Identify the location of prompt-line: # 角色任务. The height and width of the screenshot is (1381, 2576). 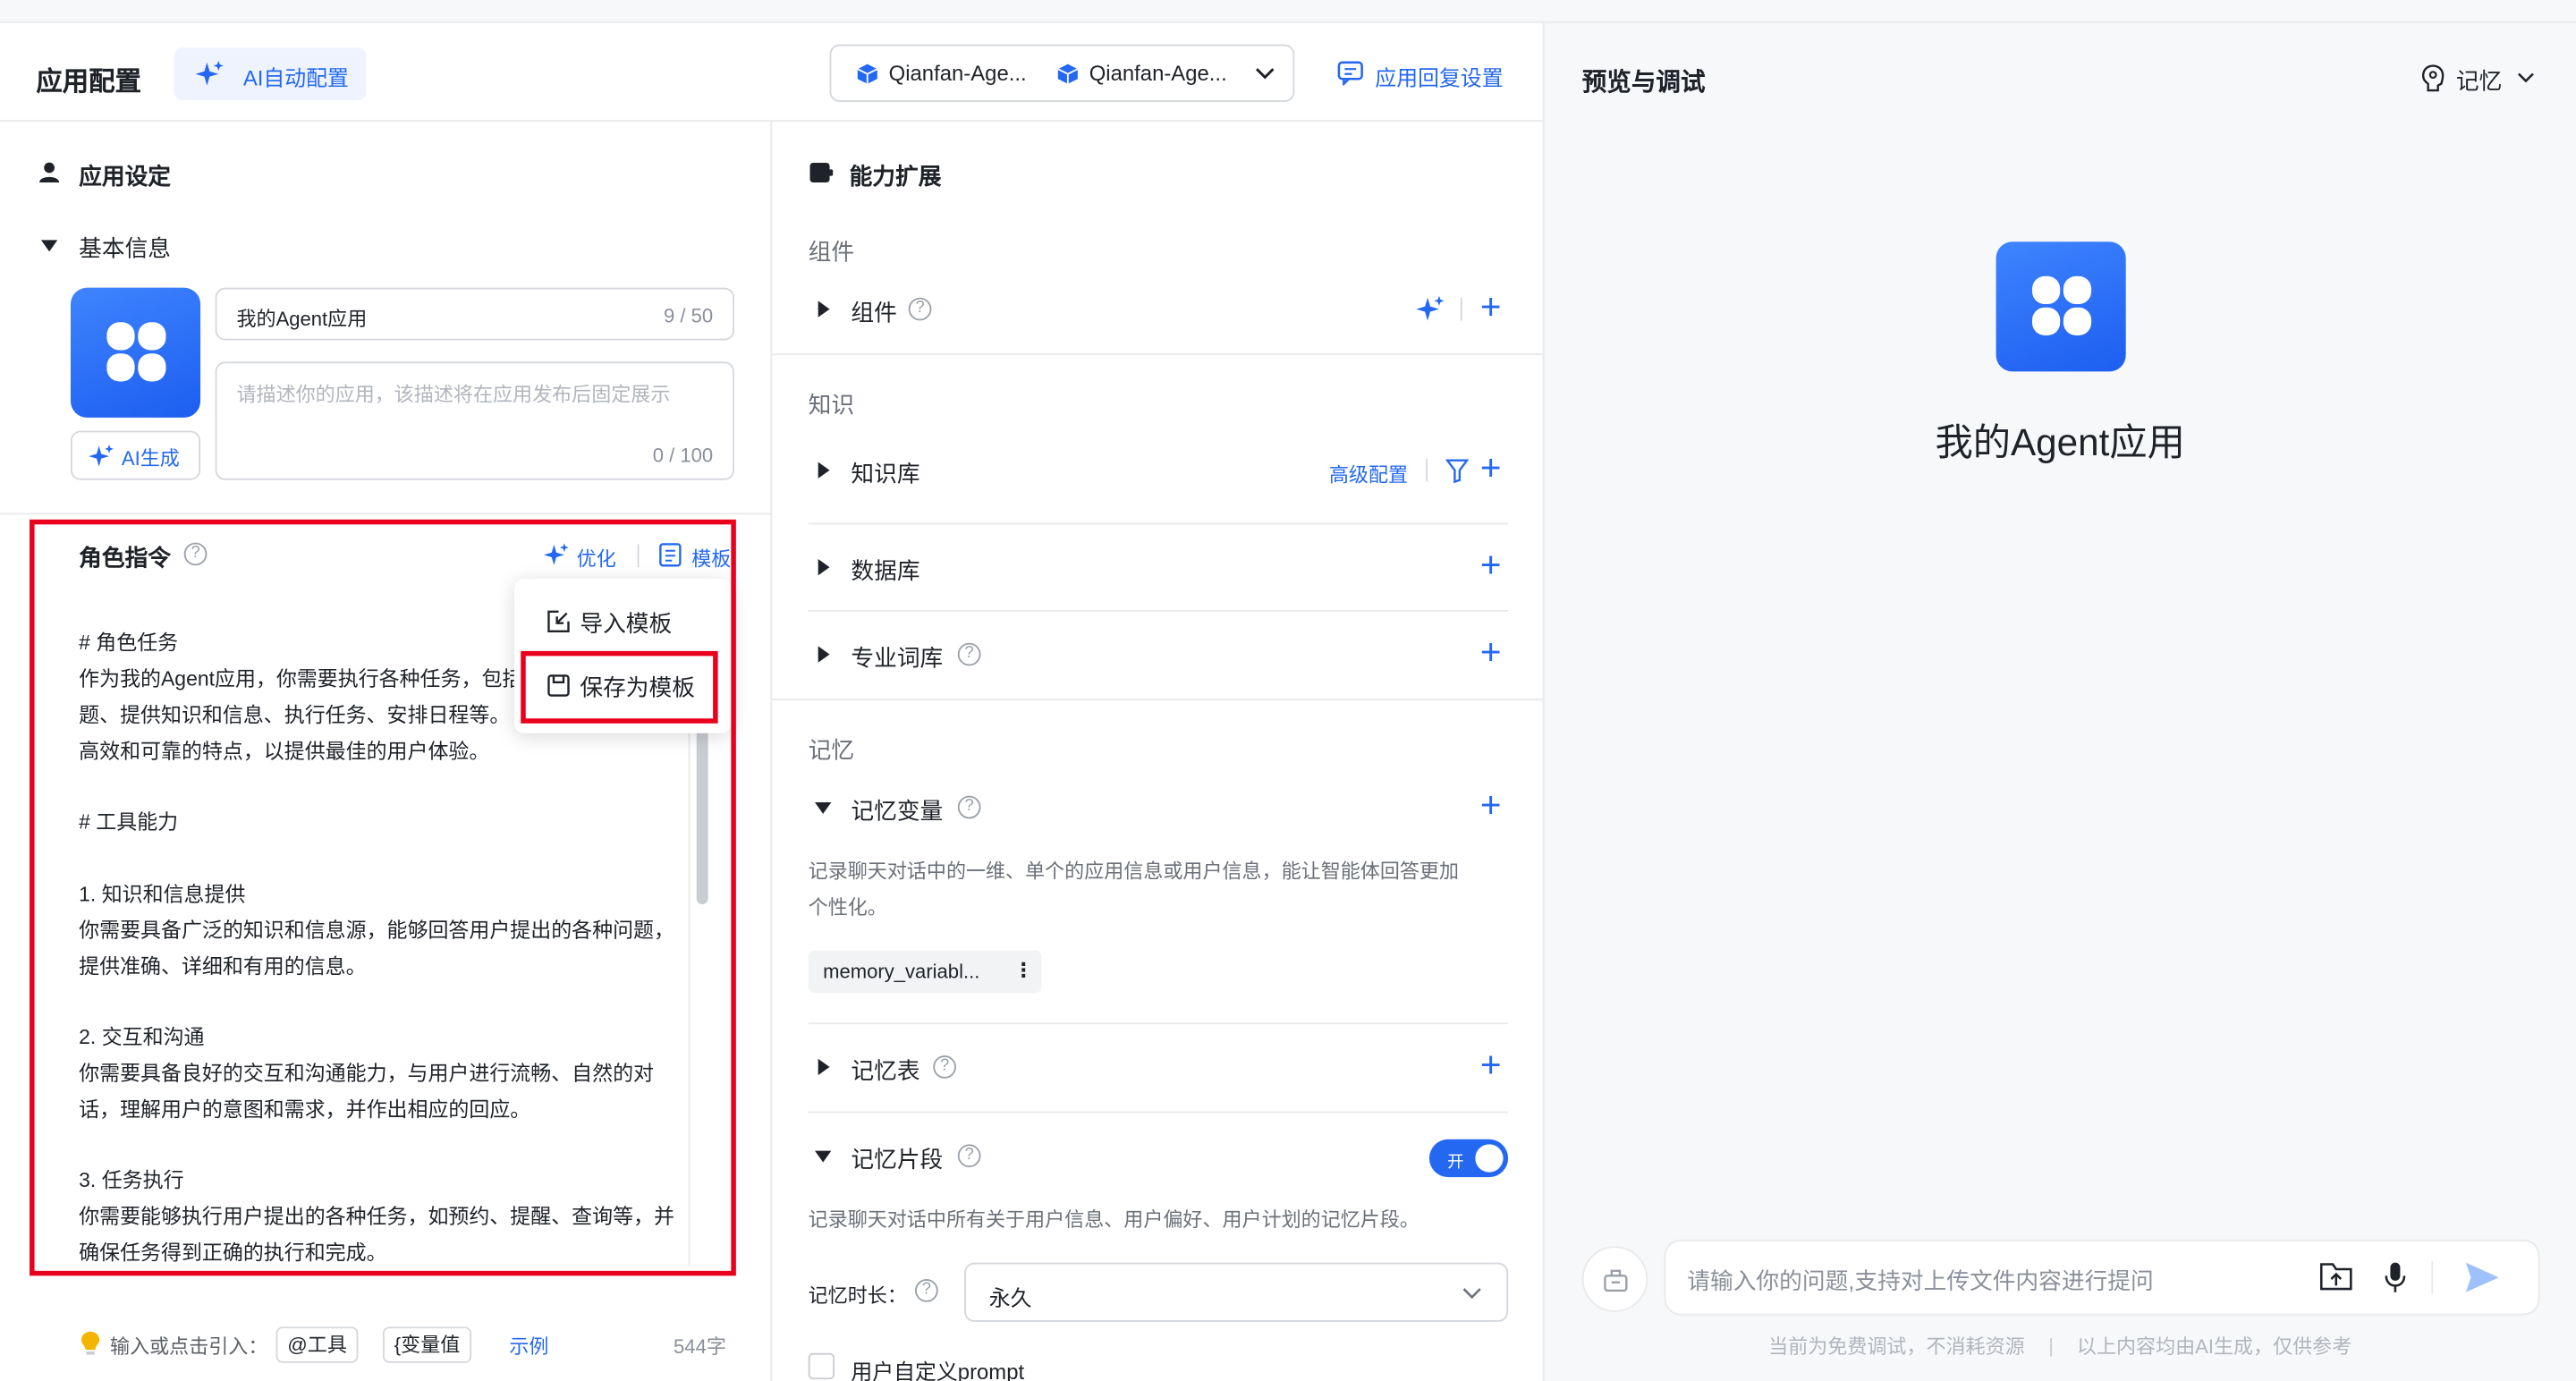
(129, 643).